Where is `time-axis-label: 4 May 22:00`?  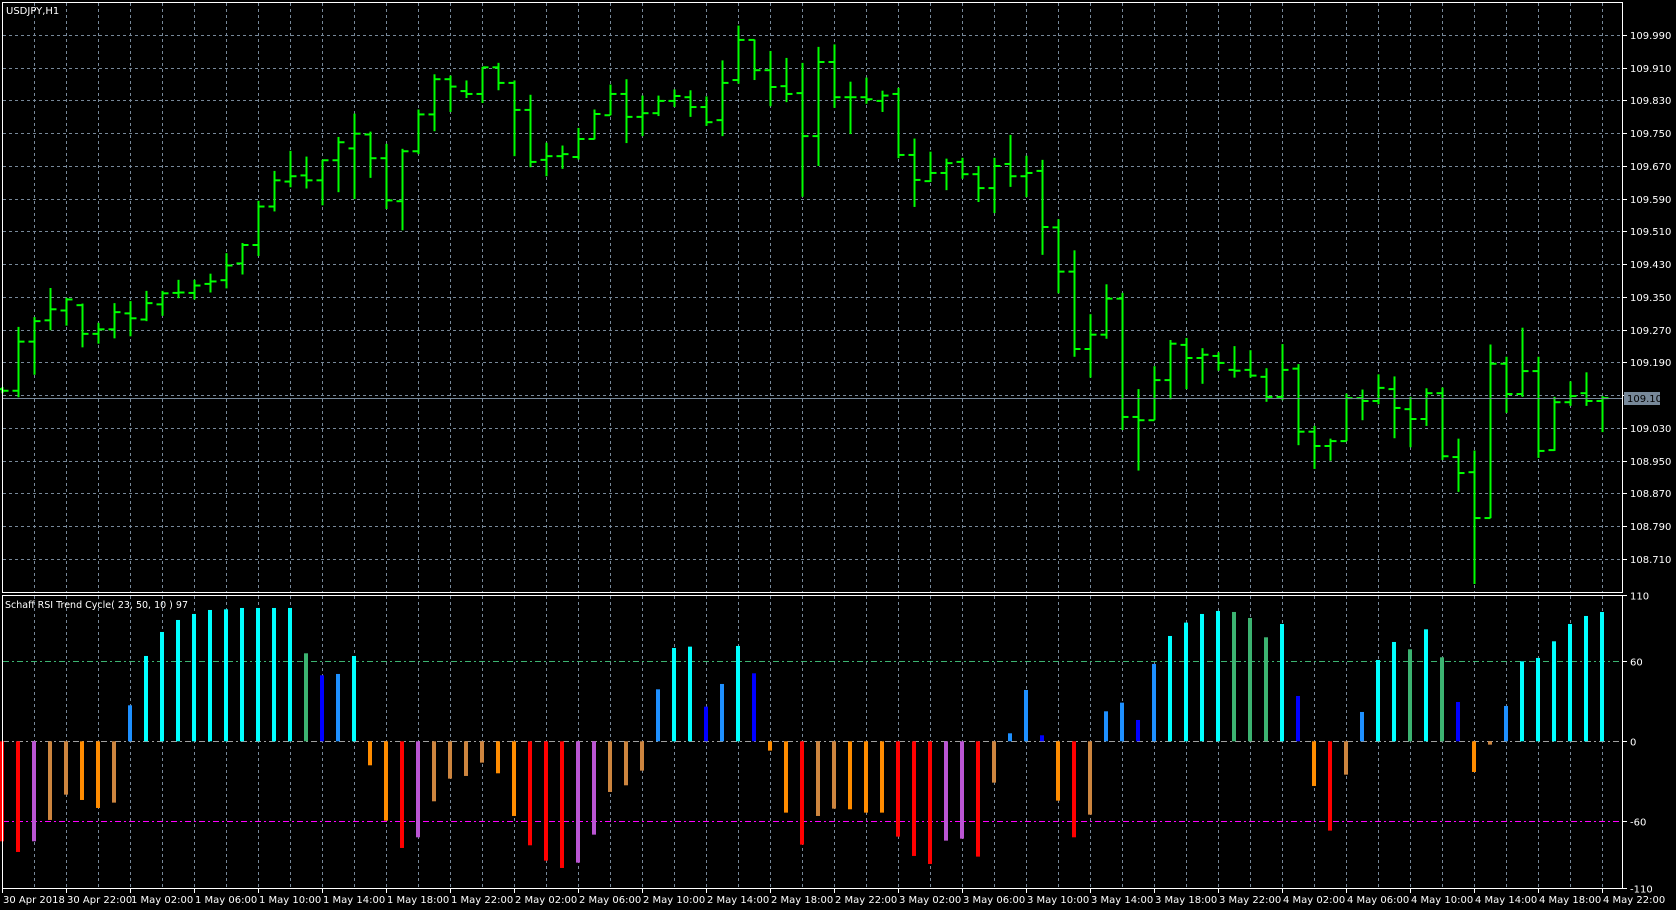
time-axis-label: 4 May 22:00 is located at coordinates (1634, 900).